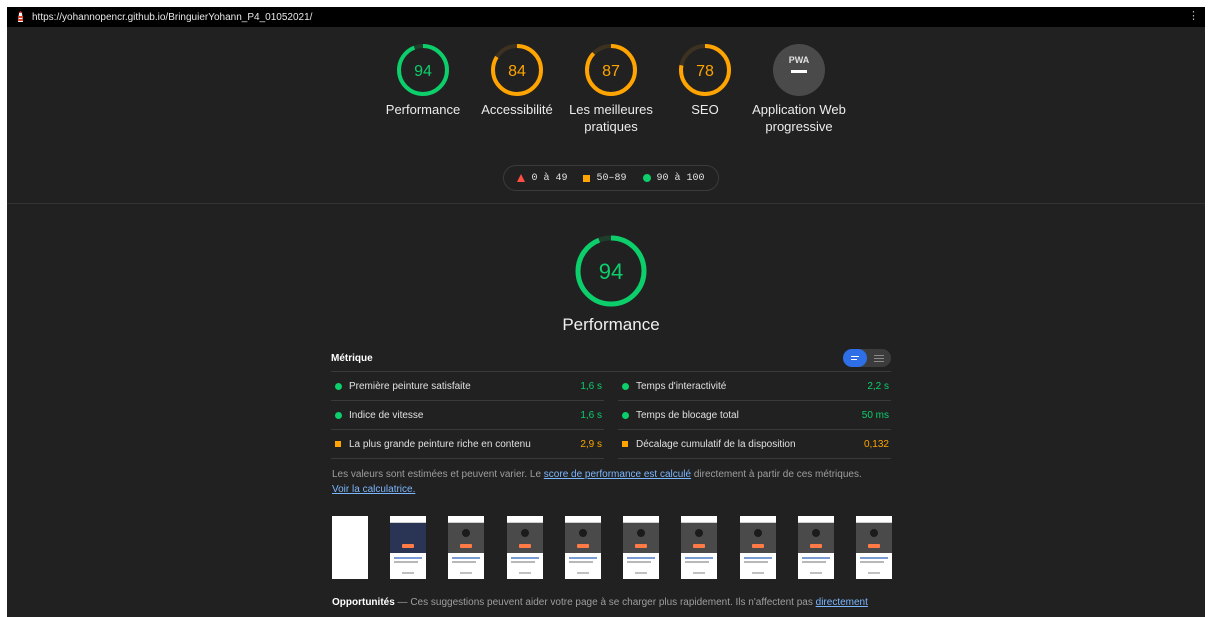 The width and height of the screenshot is (1212, 617). What do you see at coordinates (410, 386) in the screenshot?
I see `metric-name: Première peinture satisfaite` at bounding box center [410, 386].